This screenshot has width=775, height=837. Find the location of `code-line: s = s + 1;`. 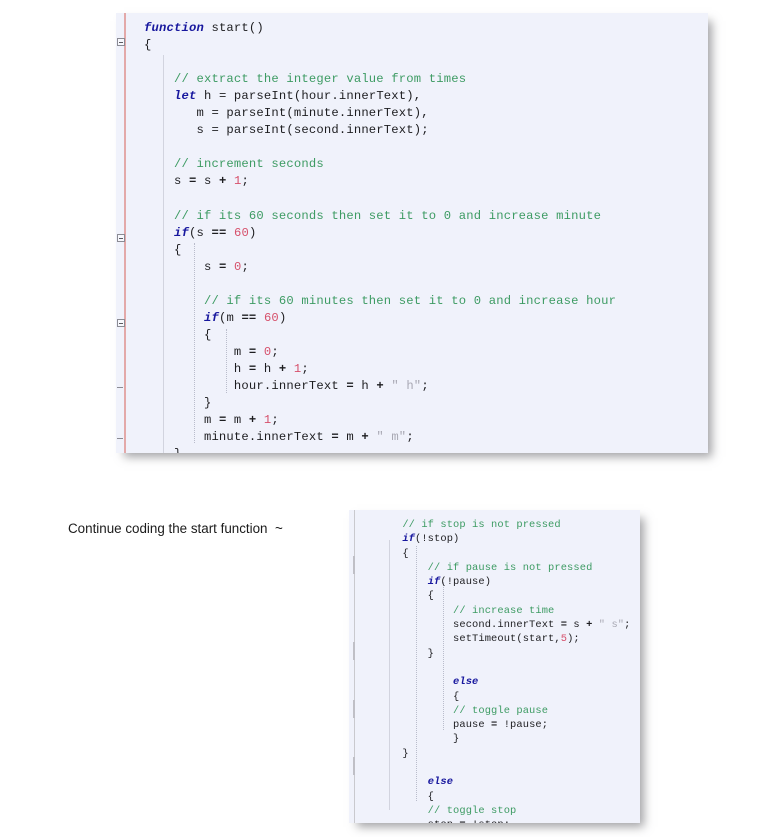

code-line: s = s + 1; is located at coordinates (380, 181).